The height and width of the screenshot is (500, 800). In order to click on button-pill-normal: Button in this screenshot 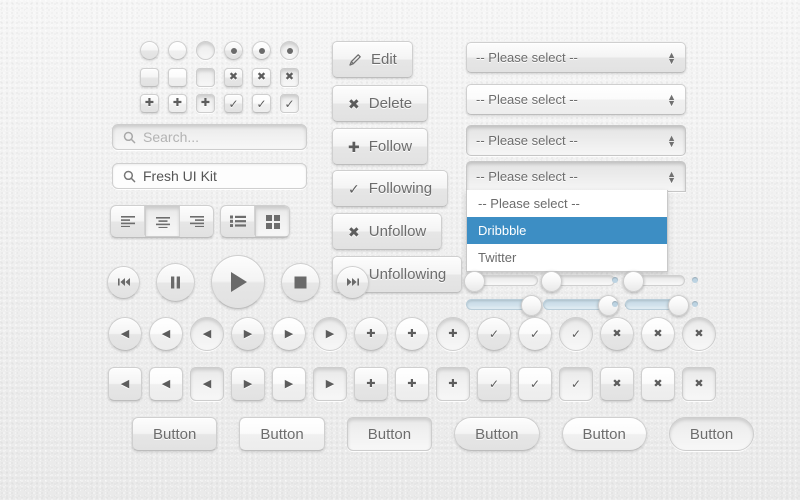, I will do `click(497, 434)`.